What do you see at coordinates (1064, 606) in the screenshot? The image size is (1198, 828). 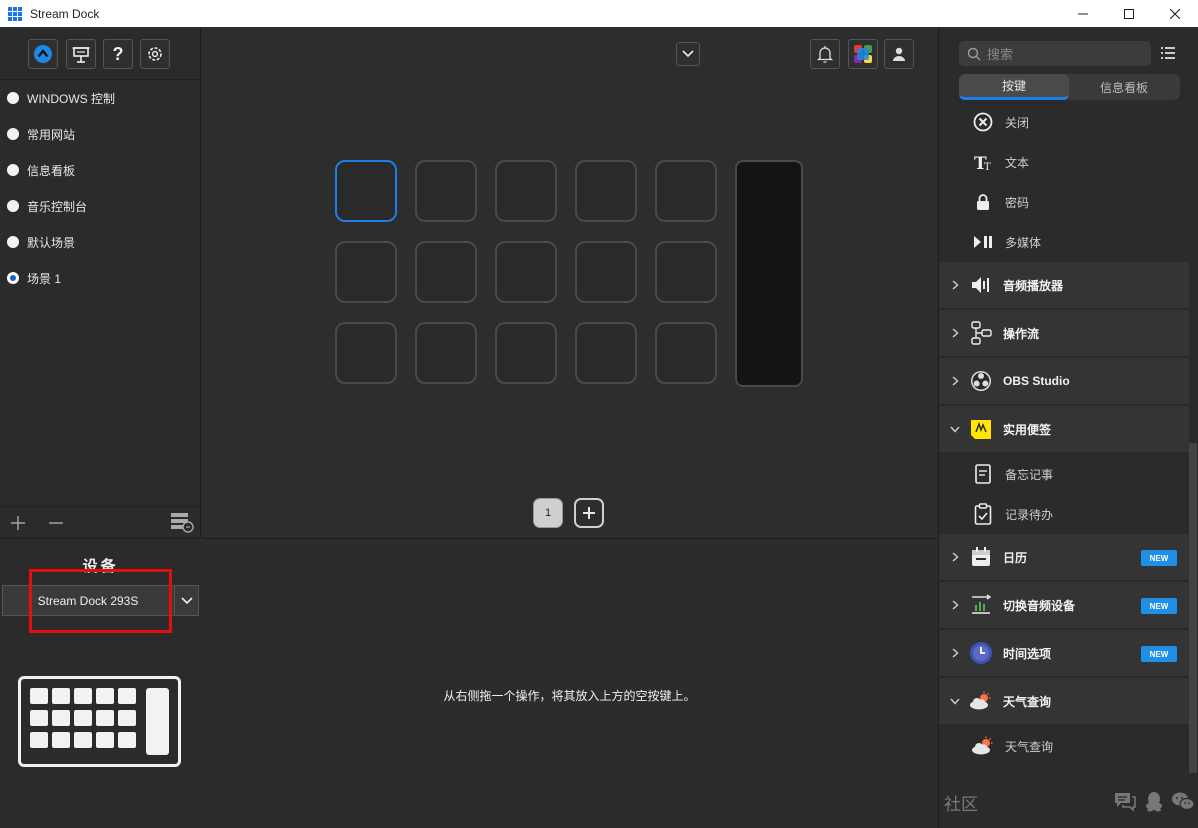 I see `action-category: 切换音频设备 NEW` at bounding box center [1064, 606].